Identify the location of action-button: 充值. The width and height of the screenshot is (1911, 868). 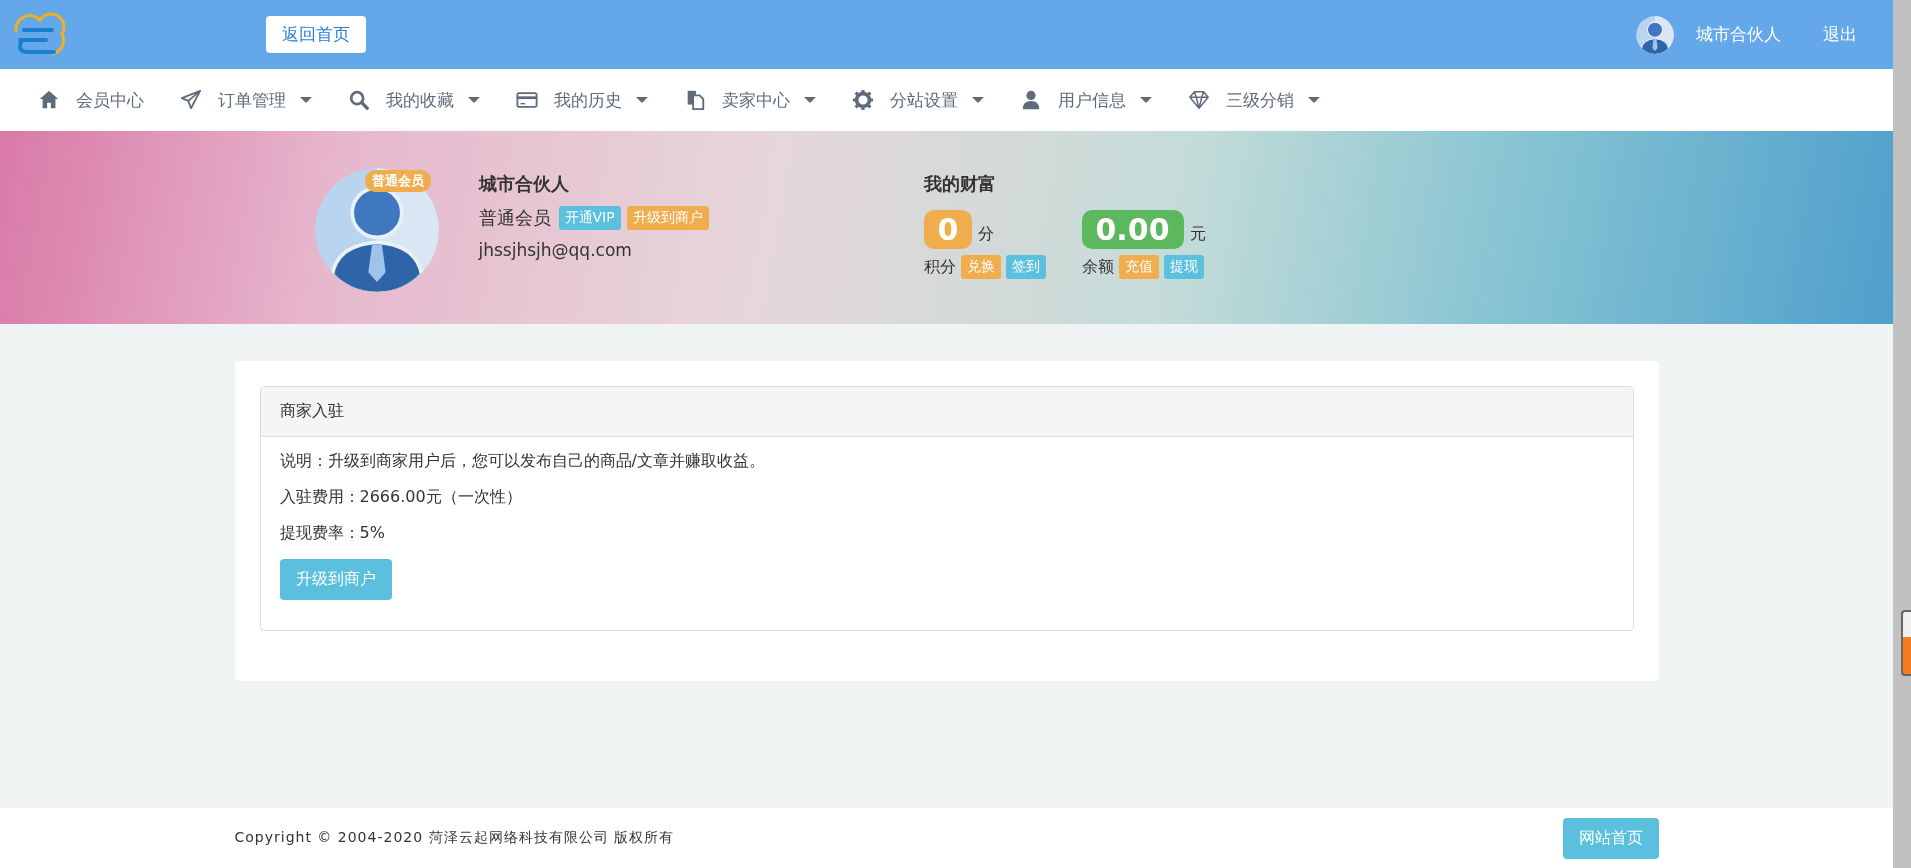
(1138, 267).